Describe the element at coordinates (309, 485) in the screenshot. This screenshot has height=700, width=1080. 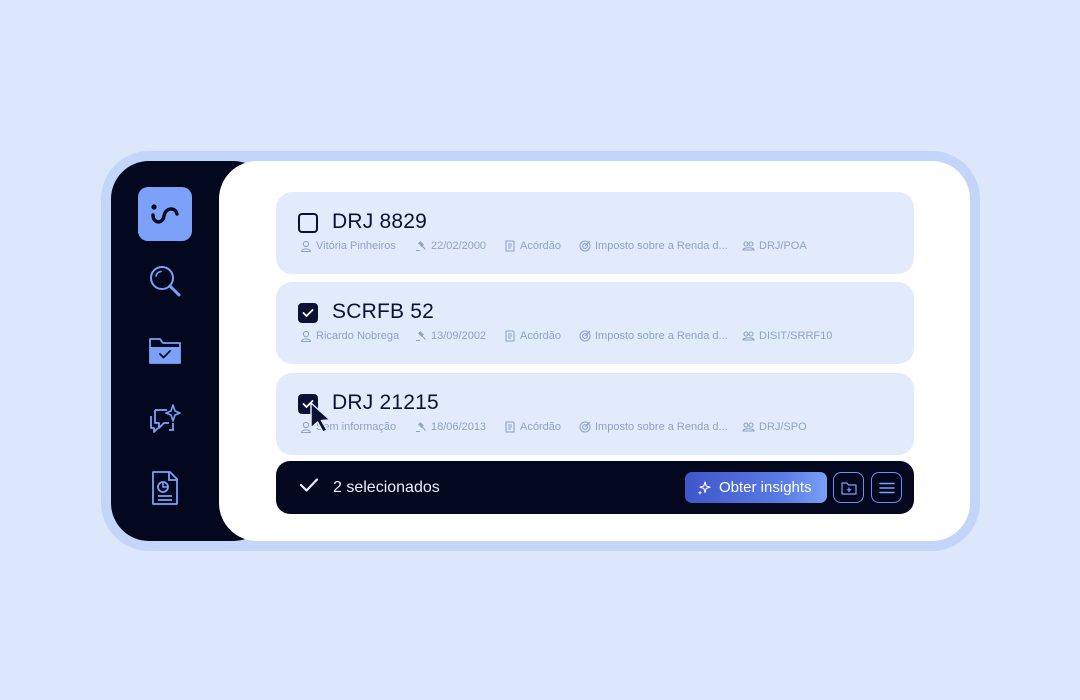
I see `check-icon` at that location.